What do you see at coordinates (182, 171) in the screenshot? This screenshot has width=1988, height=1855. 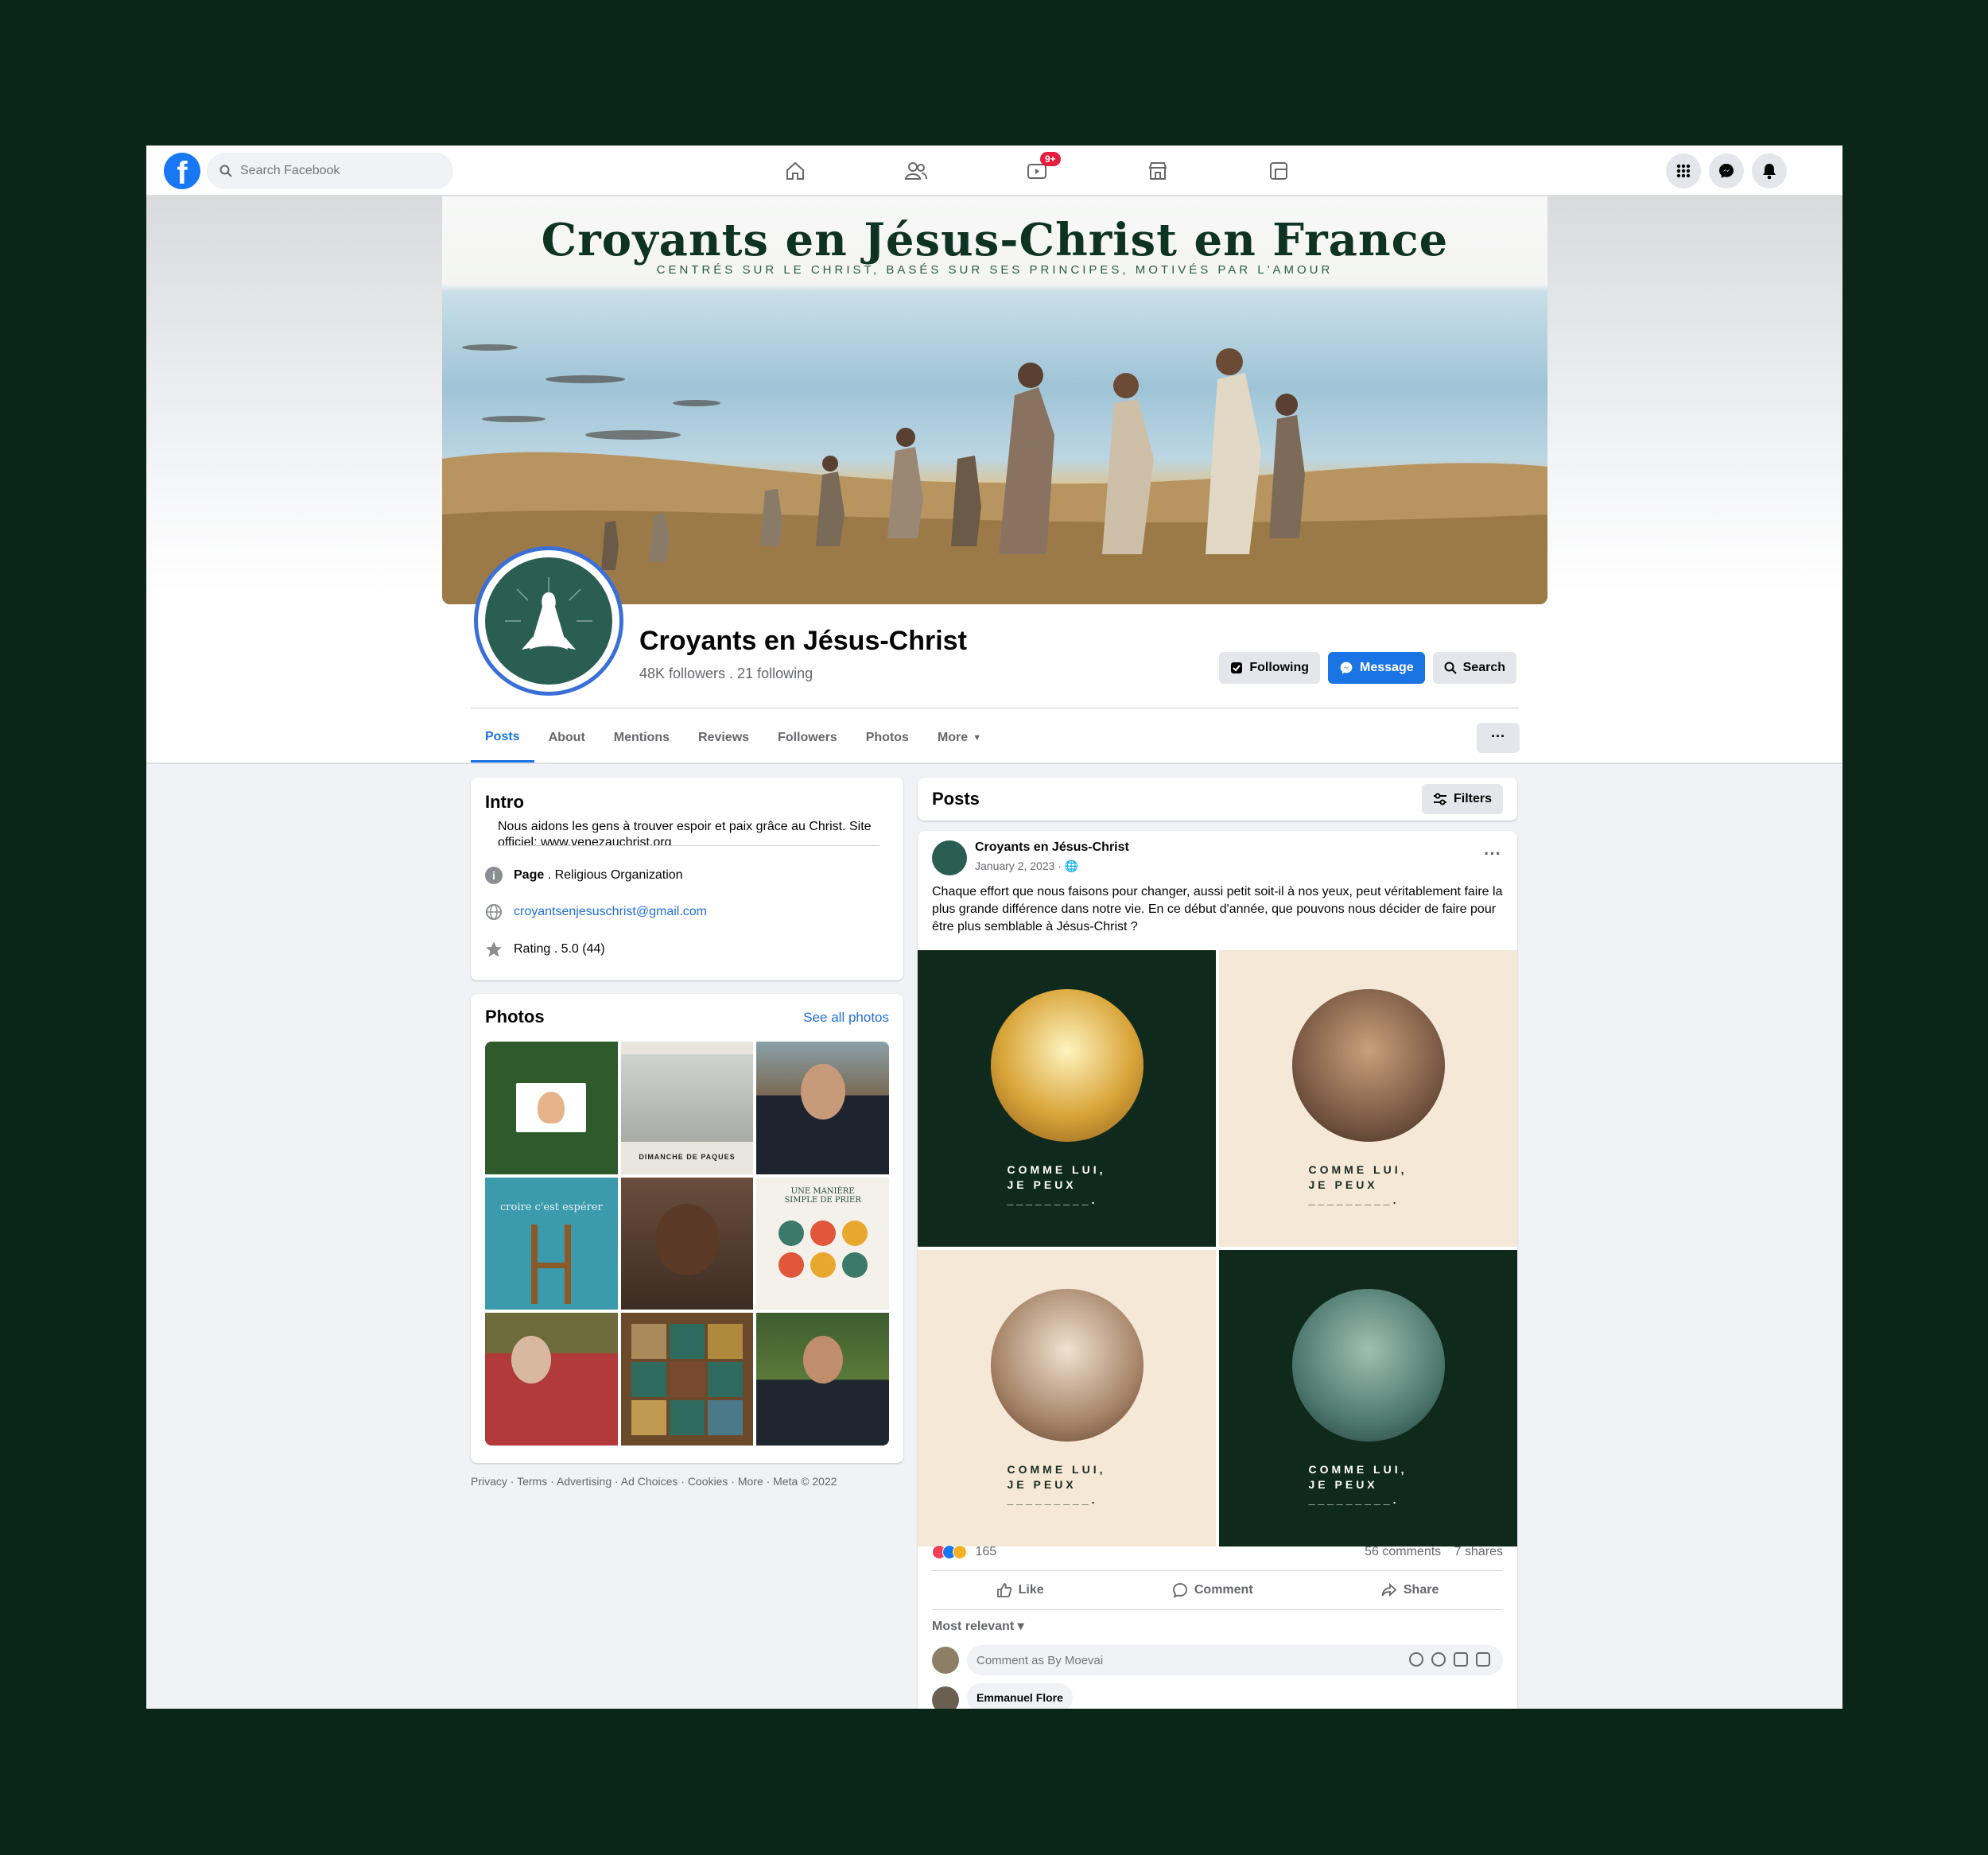 I see `facebook-logo-icon: f` at bounding box center [182, 171].